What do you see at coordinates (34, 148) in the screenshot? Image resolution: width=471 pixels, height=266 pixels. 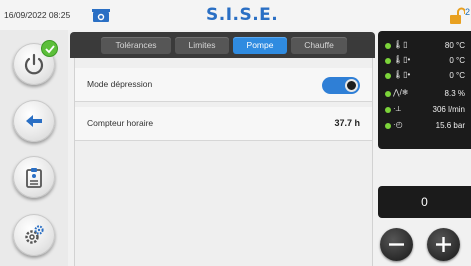 I see `sidebar` at bounding box center [34, 148].